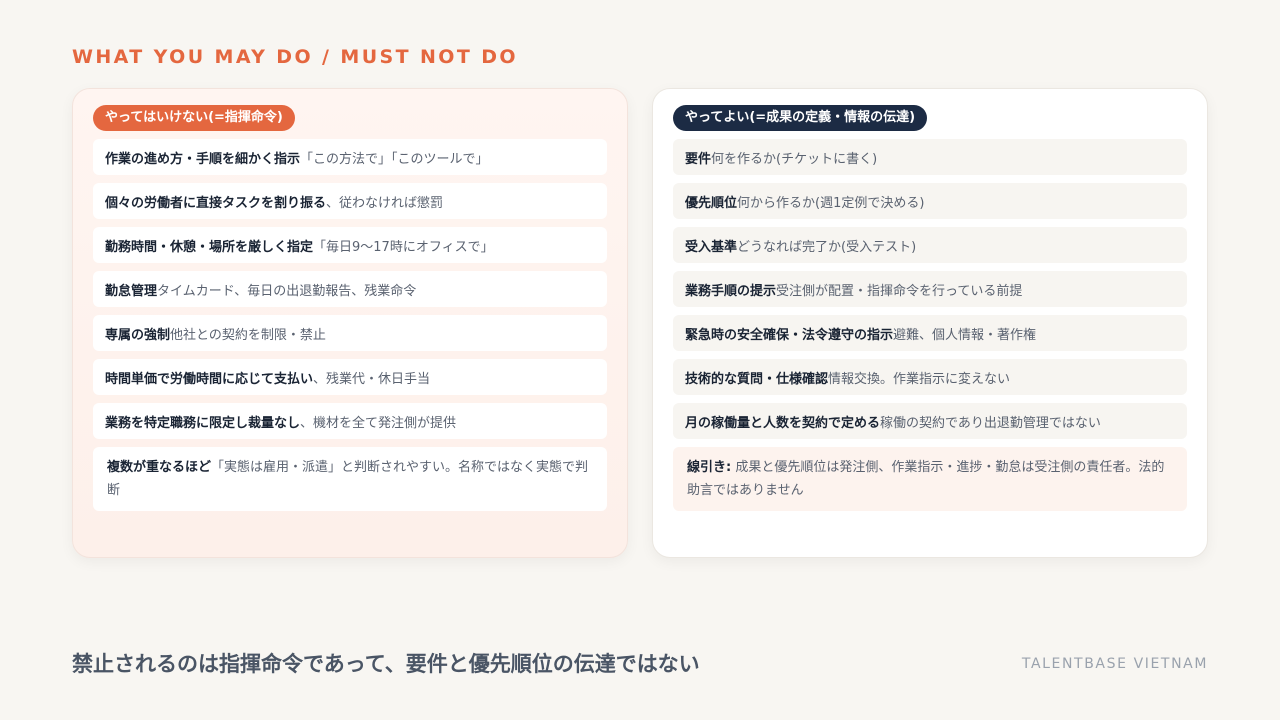 This screenshot has height=720, width=1280. Describe the element at coordinates (711, 203) in the screenshot. I see `item-title: 優先順位` at that location.